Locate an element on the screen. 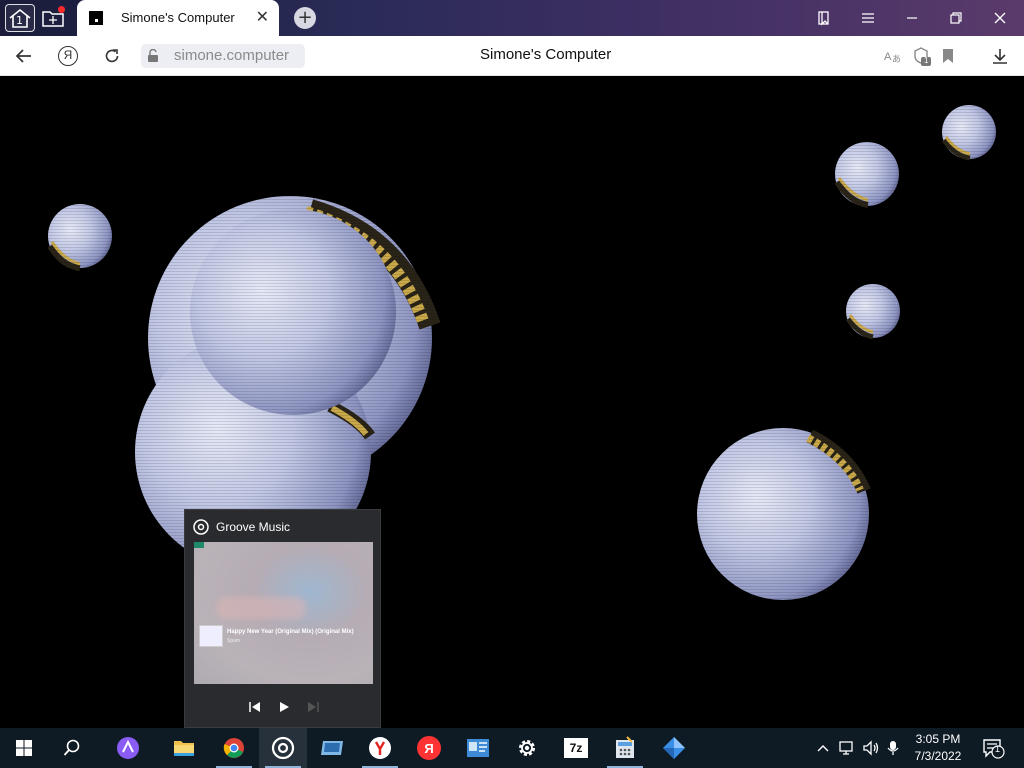  tab-title: Simone's Computer is located at coordinates (178, 17).